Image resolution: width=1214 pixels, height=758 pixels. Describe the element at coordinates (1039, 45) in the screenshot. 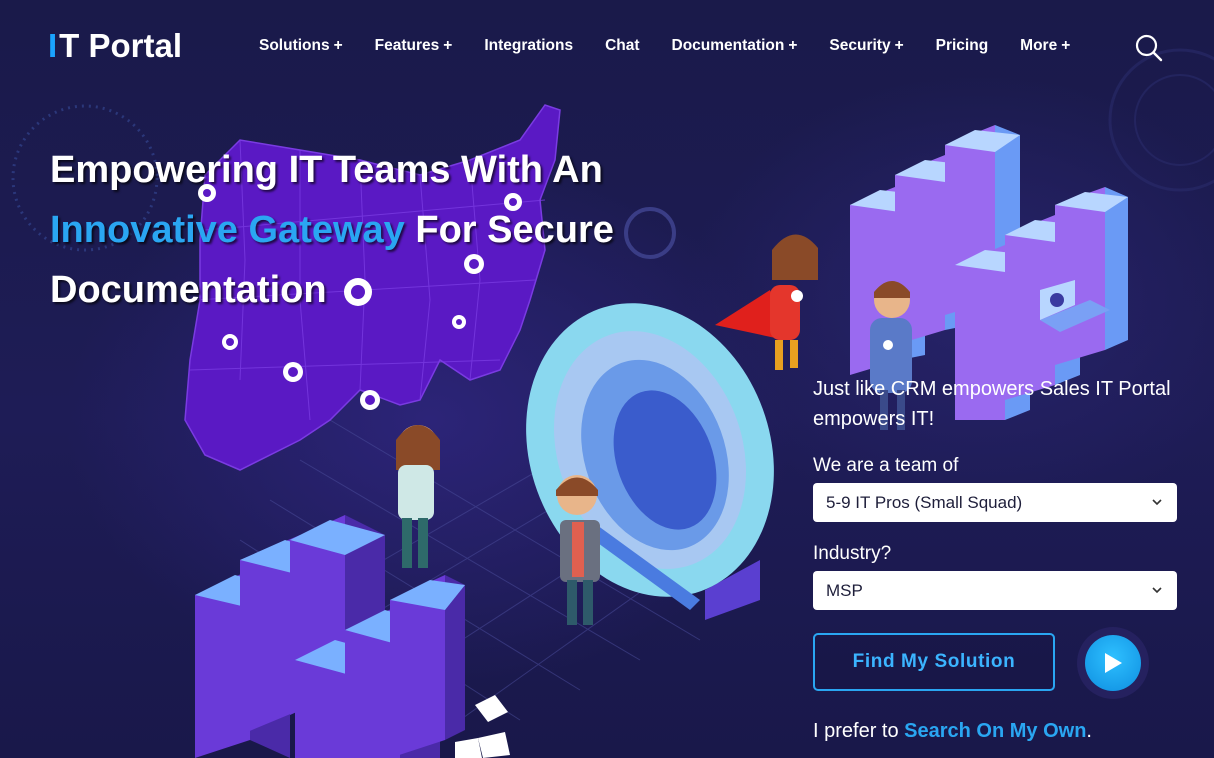

I see `nav-label: More` at that location.